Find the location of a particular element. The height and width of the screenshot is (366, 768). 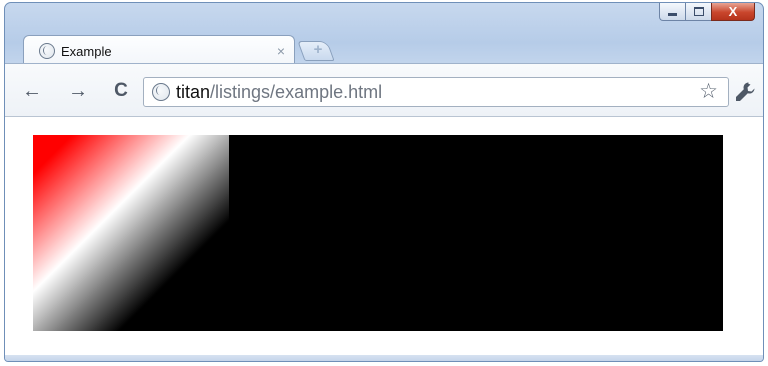

window-controls: X is located at coordinates (707, 13).